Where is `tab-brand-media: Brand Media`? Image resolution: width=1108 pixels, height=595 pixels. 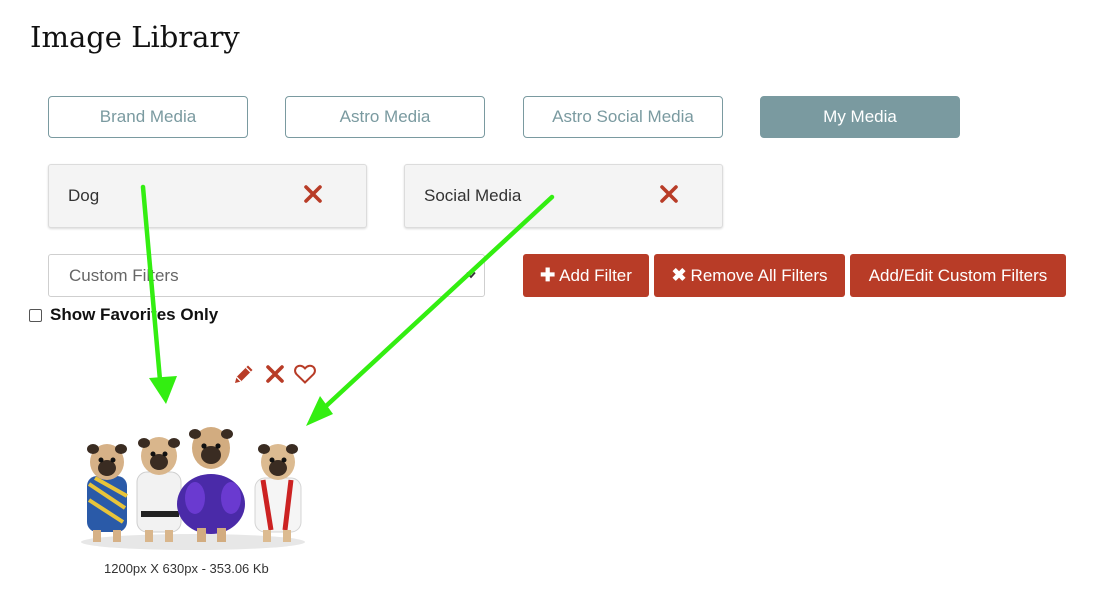
tab-brand-media: Brand Media is located at coordinates (148, 117).